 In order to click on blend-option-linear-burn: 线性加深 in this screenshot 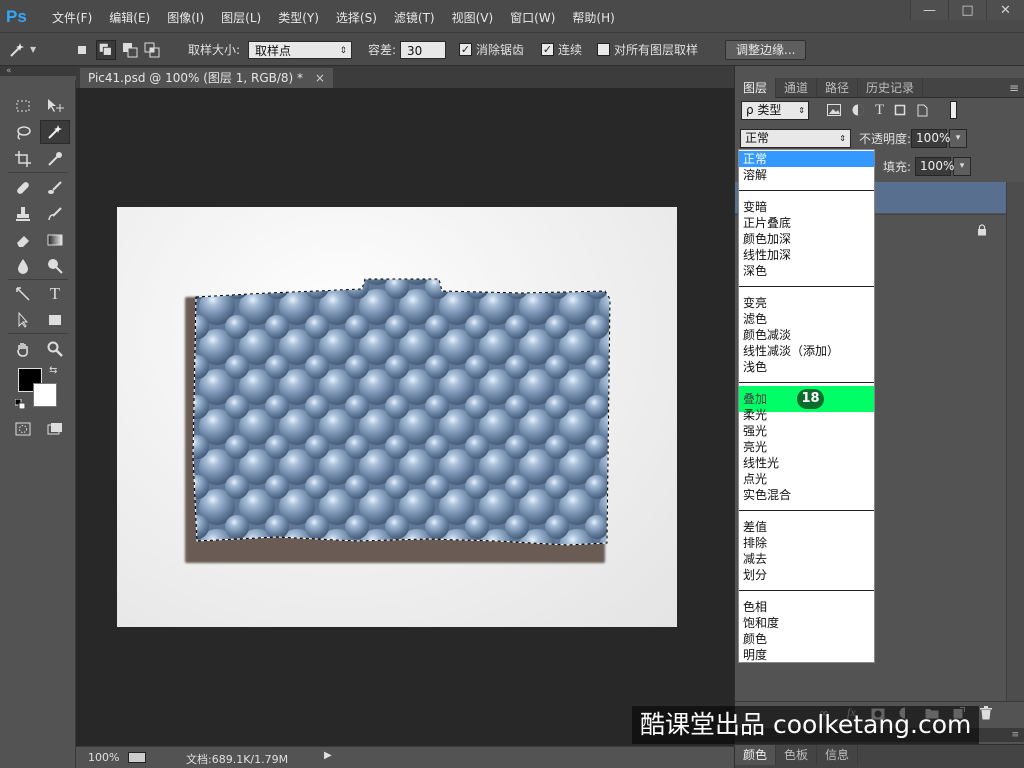, I will do `click(806, 255)`.